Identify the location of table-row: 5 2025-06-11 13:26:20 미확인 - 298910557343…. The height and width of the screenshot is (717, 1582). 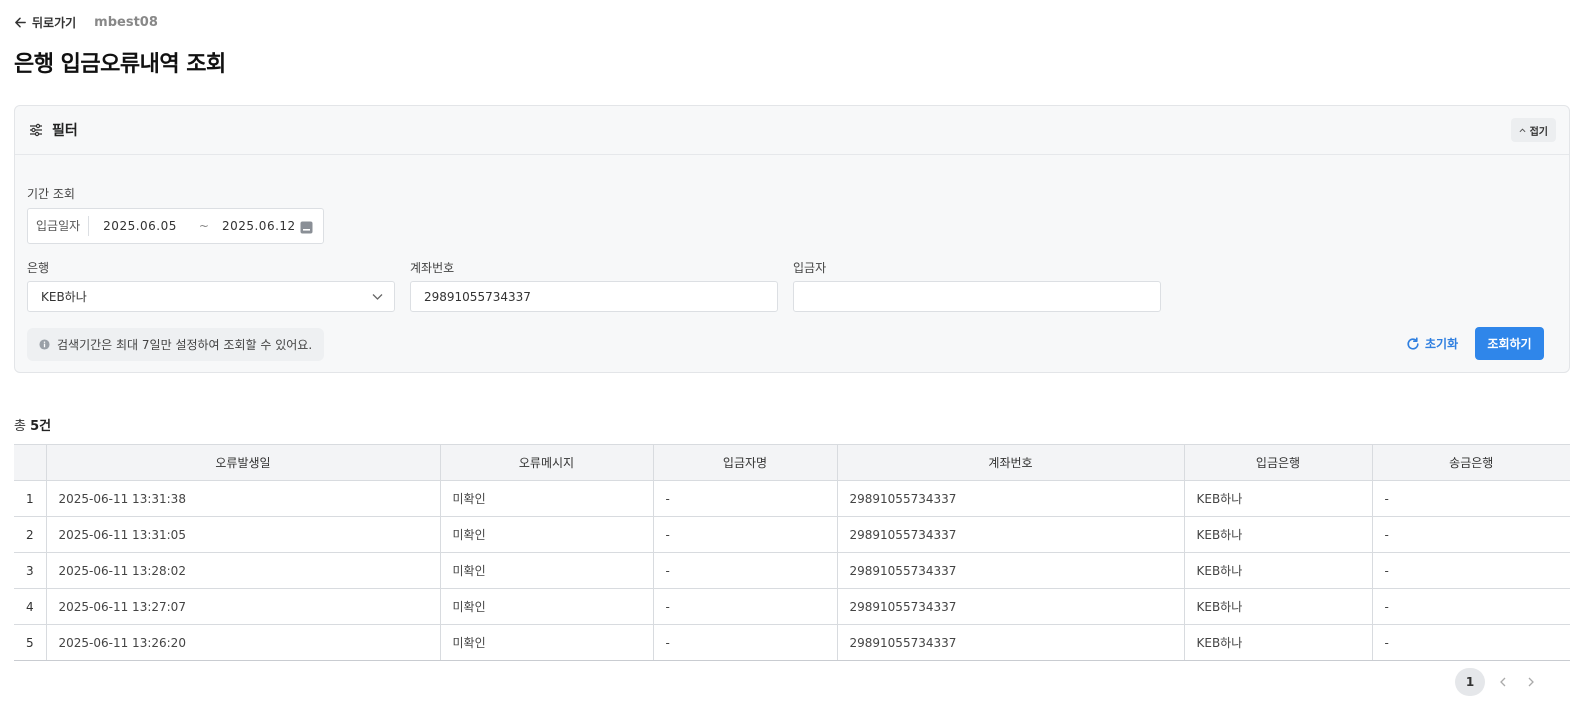
(792, 642).